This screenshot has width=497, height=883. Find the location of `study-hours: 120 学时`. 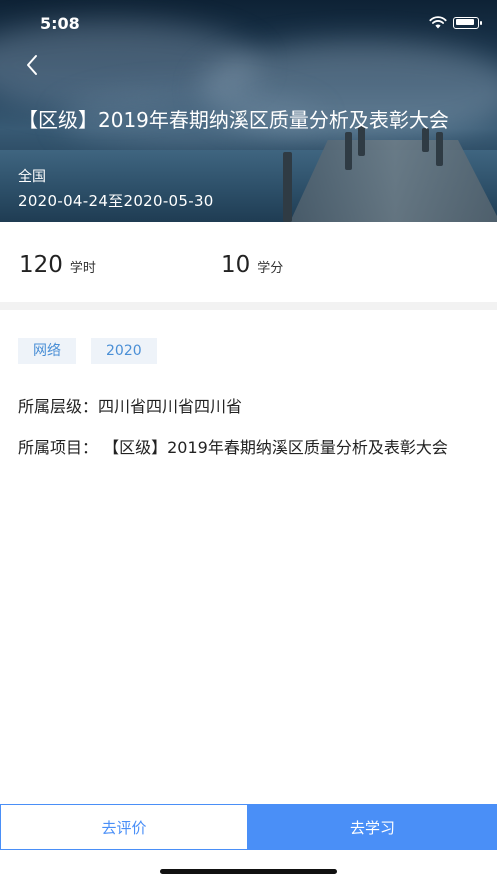

study-hours: 120 学时 is located at coordinates (57, 265).